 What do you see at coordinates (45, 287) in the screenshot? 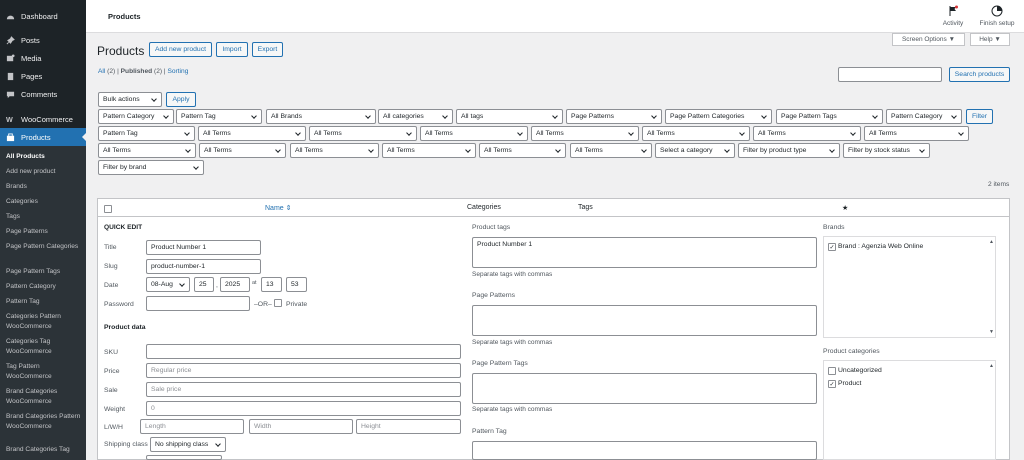
I see `submenu-pattern-category: Pattern Category` at bounding box center [45, 287].